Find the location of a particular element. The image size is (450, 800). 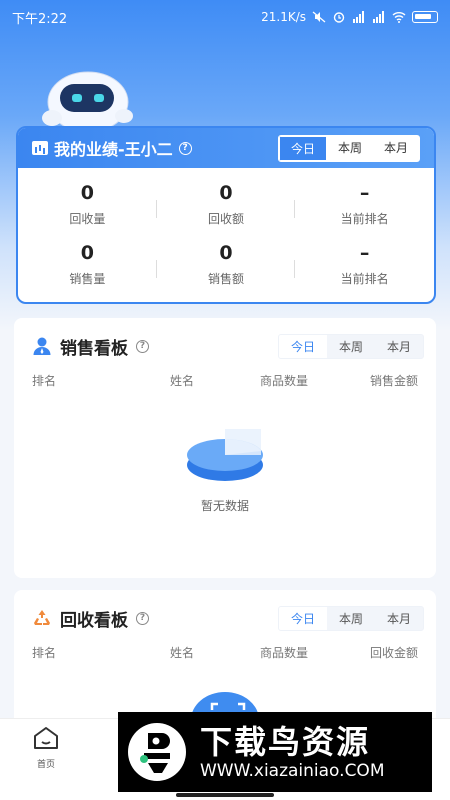

empty-text: 暂无数据 is located at coordinates (224, 506).